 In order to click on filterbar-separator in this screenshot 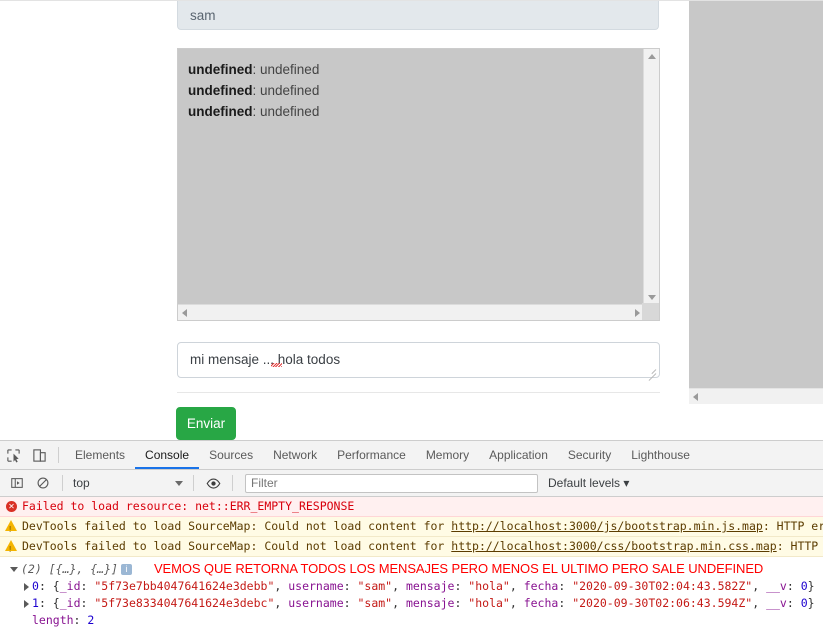, I will do `click(62, 483)`.